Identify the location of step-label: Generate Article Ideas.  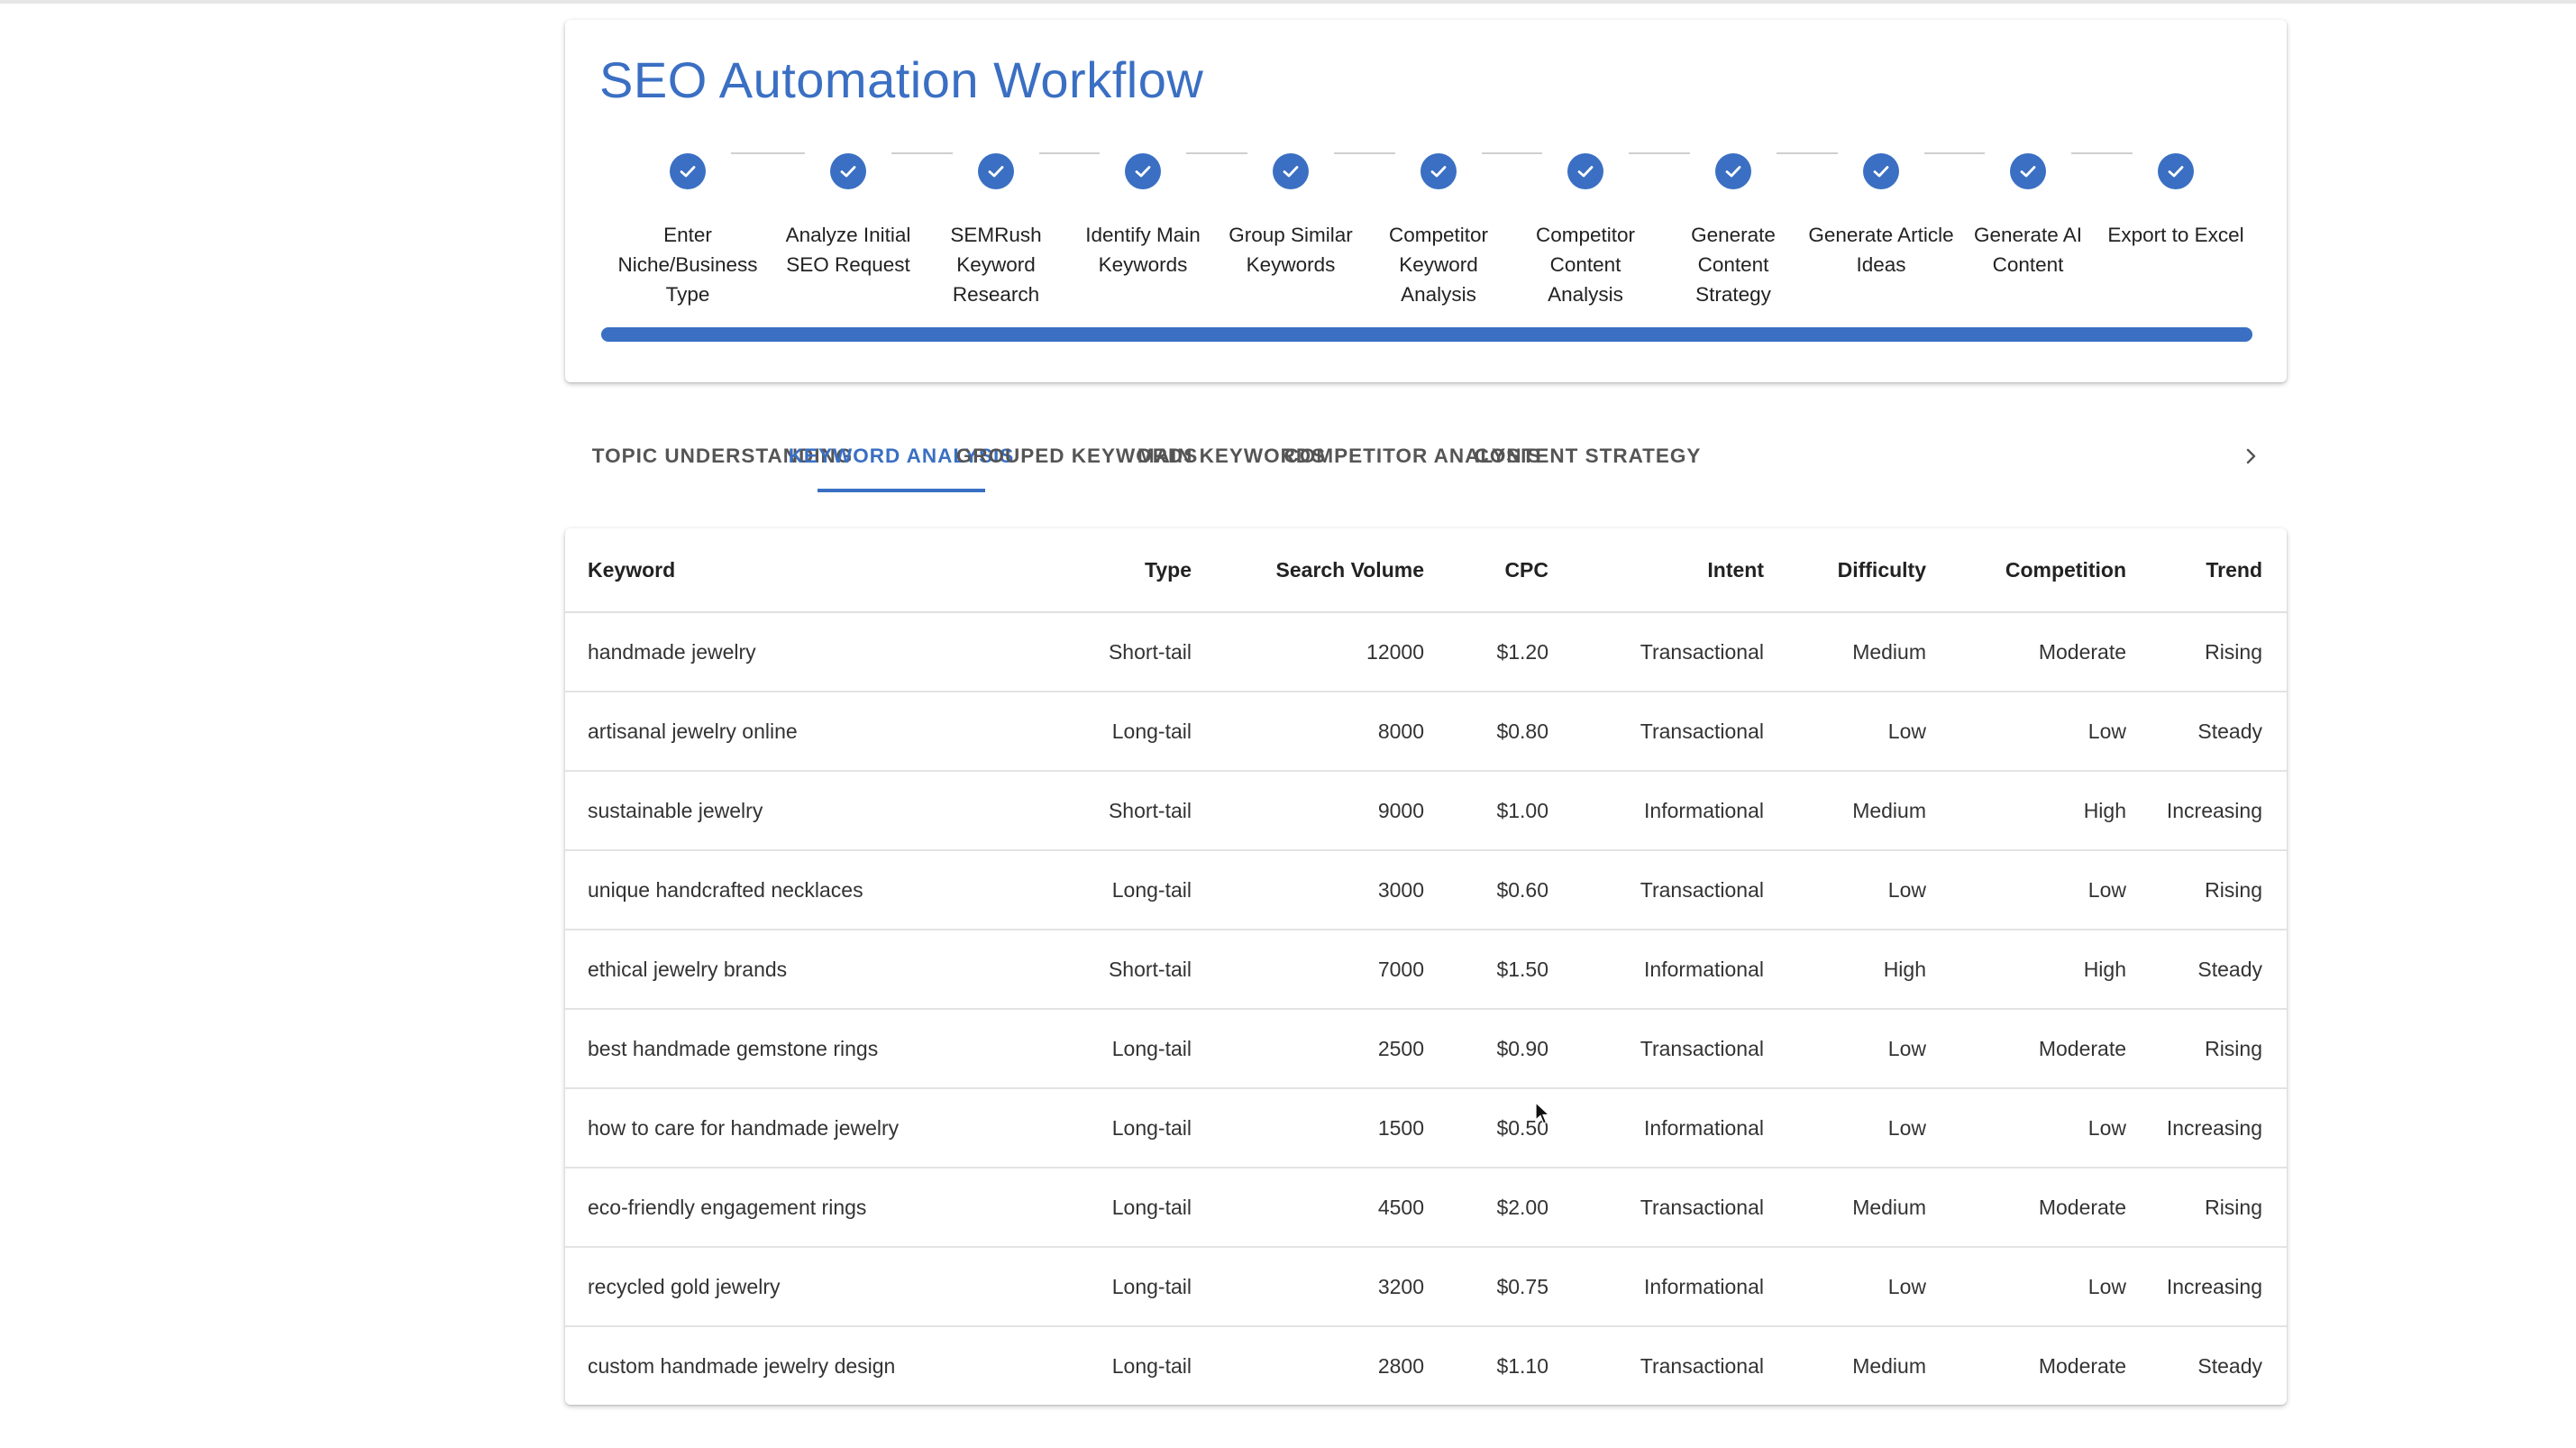
(1881, 250).